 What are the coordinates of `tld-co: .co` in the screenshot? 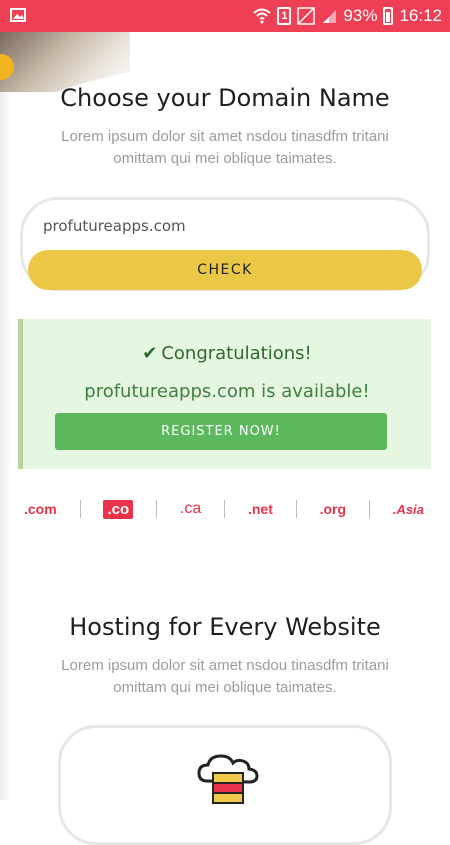 It's located at (118, 509).